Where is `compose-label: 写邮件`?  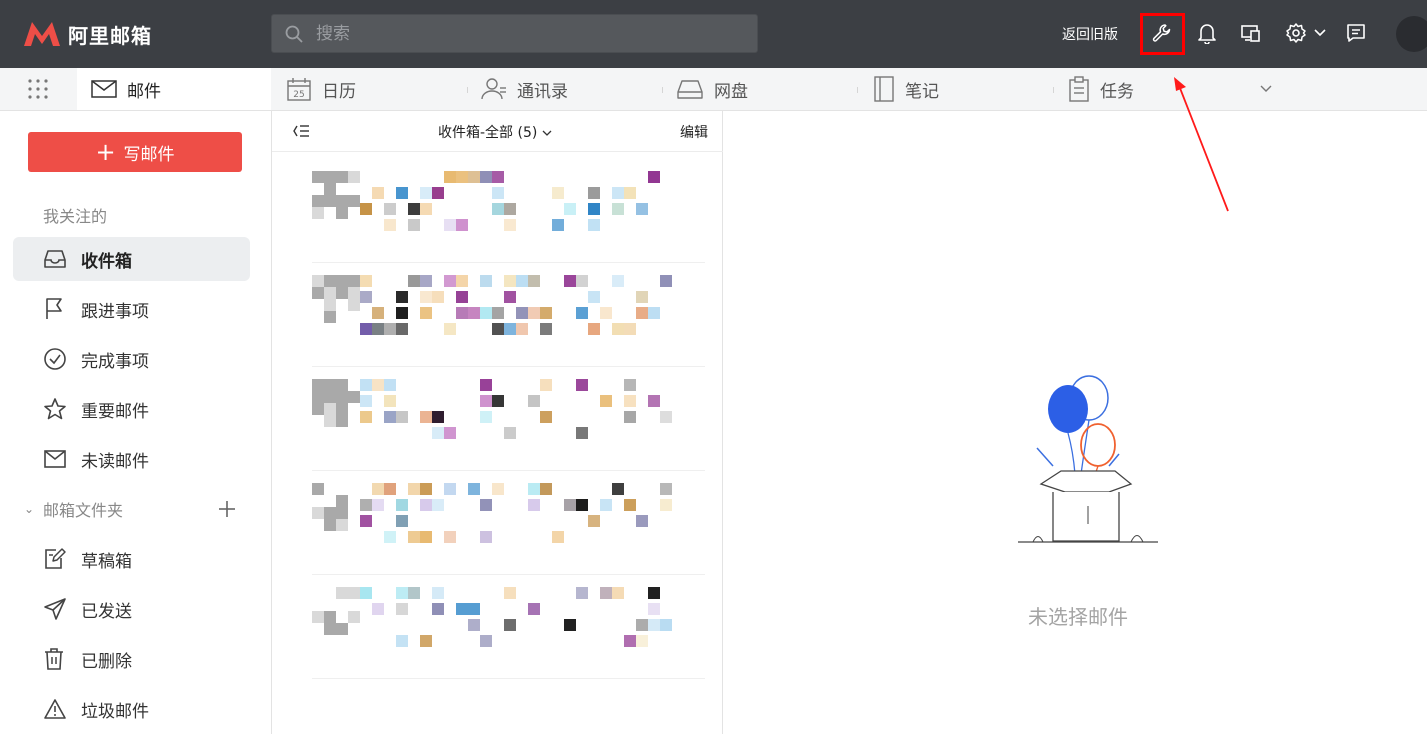
compose-label: 写邮件 is located at coordinates (149, 154).